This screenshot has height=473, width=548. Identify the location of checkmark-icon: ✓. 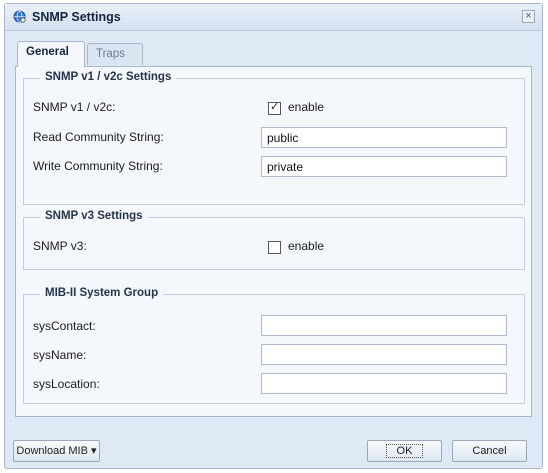
(275, 107).